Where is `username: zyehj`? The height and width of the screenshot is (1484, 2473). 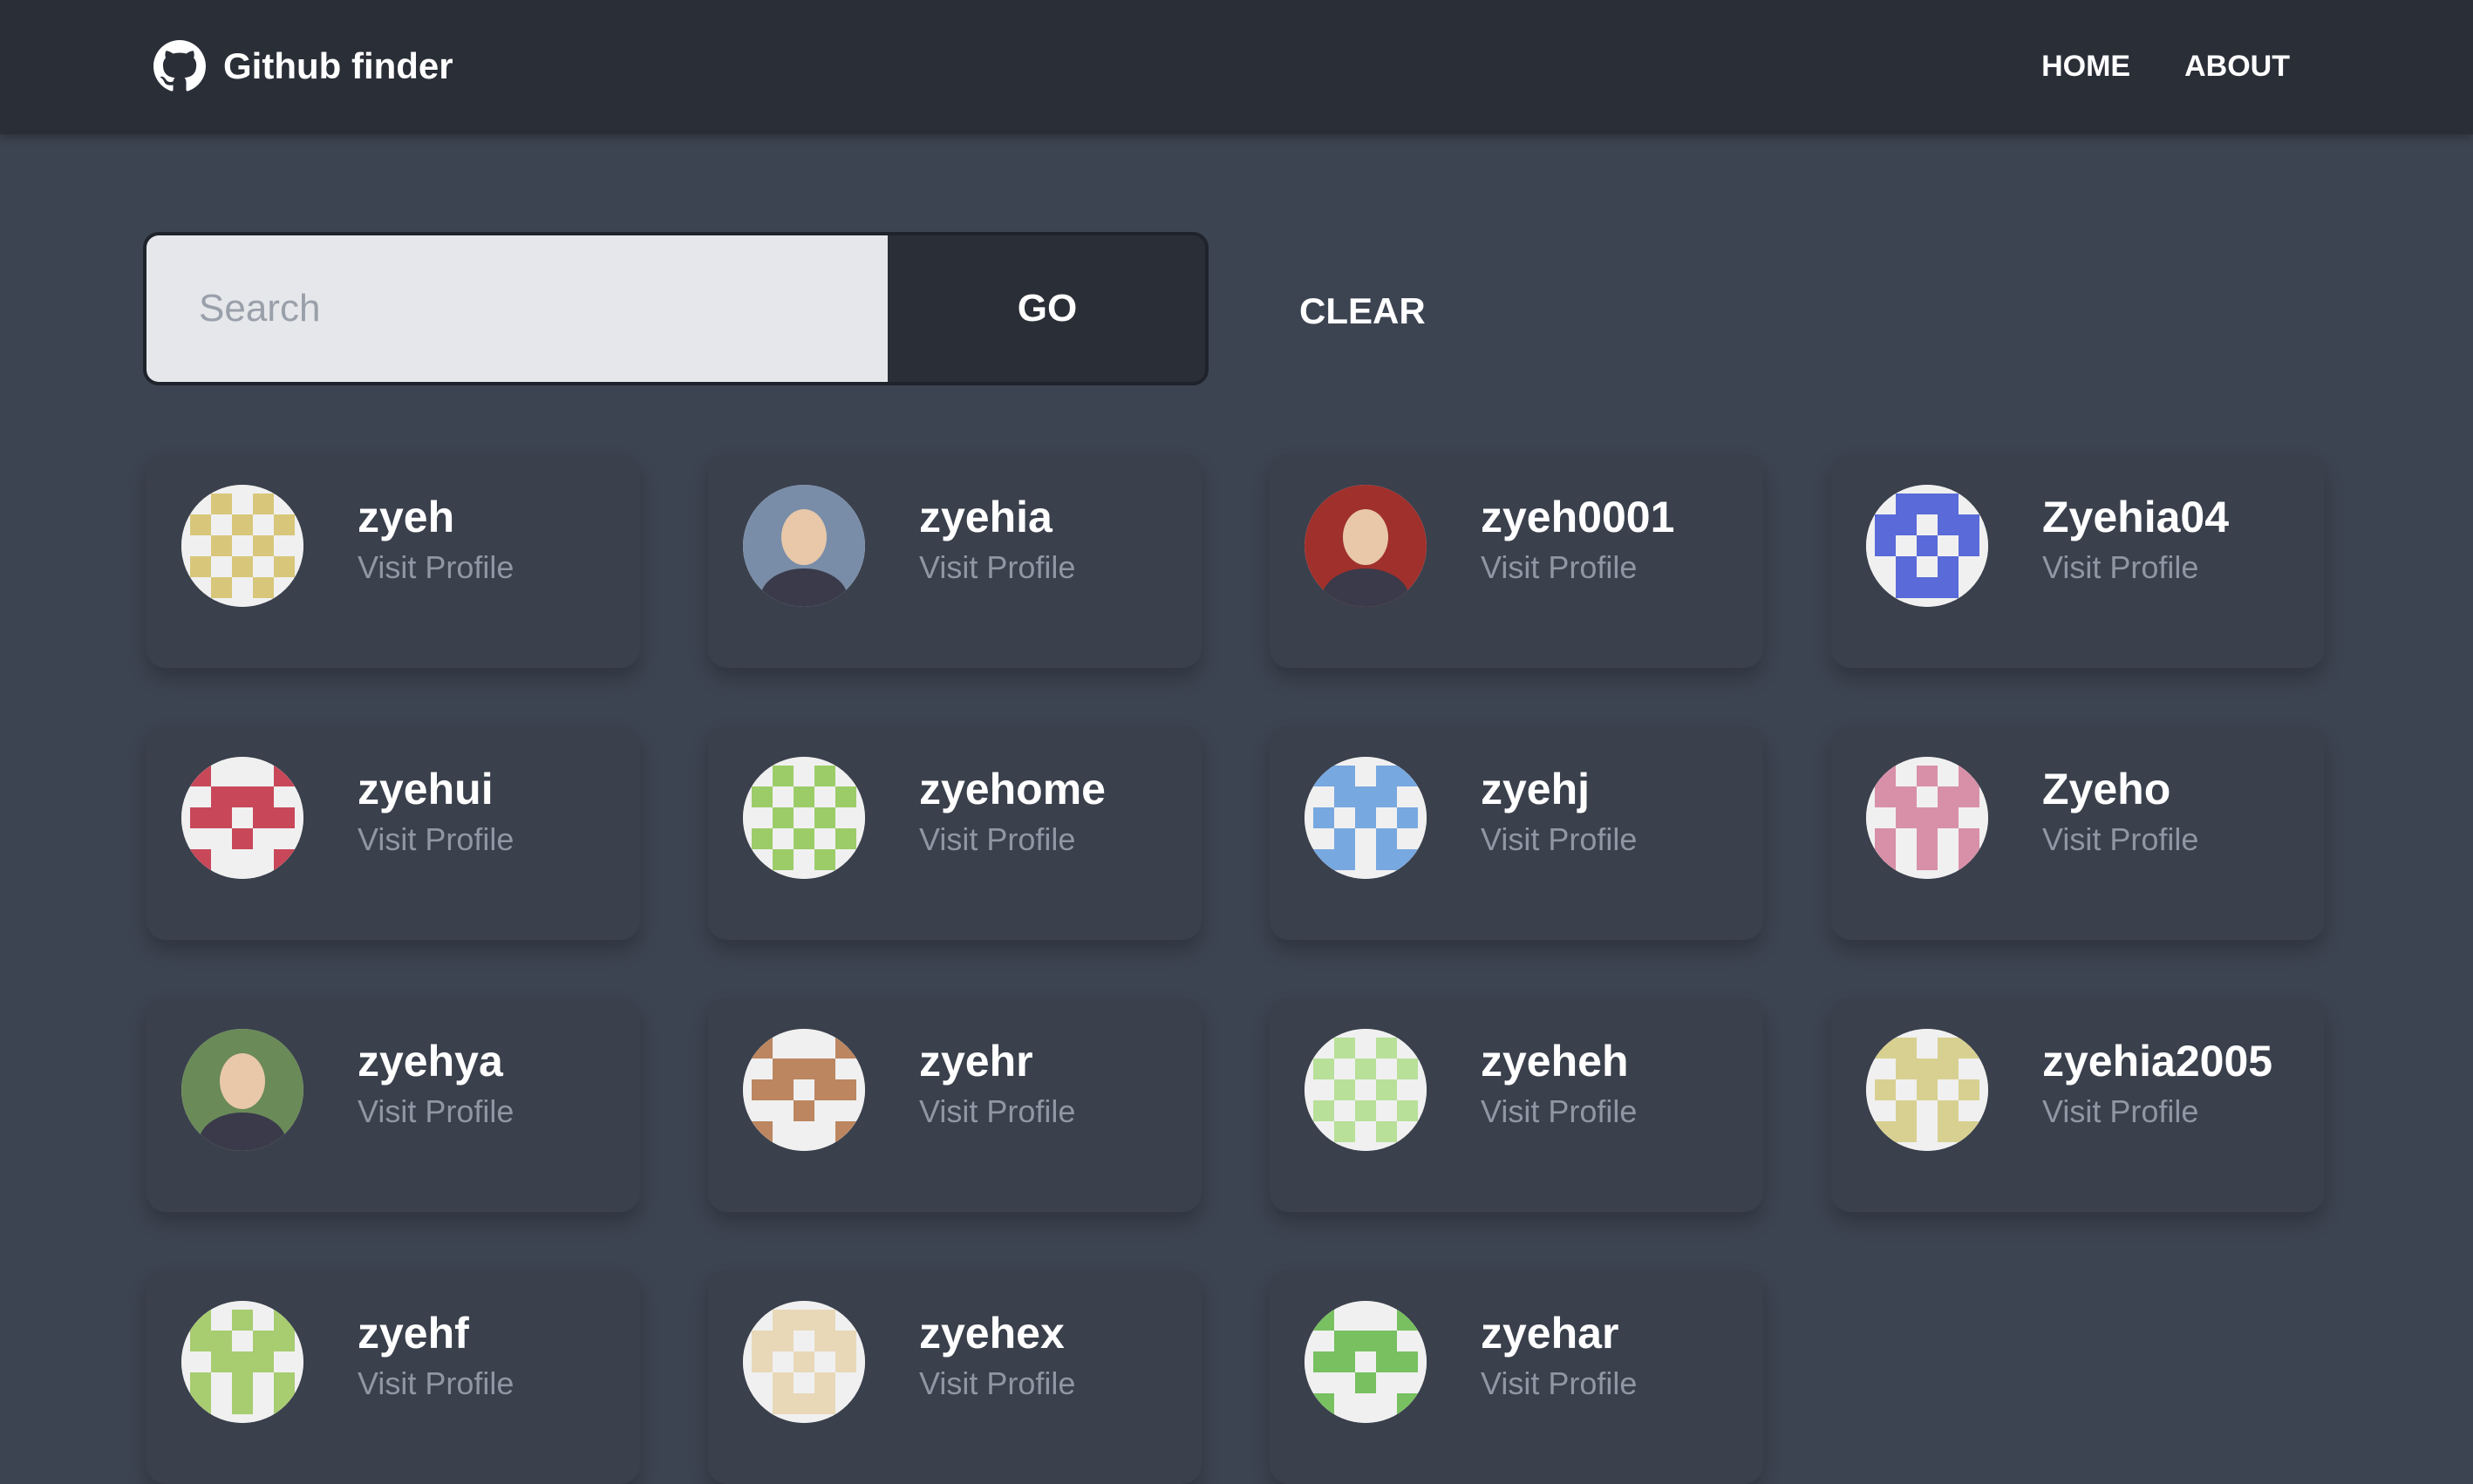 username: zyehj is located at coordinates (1536, 789).